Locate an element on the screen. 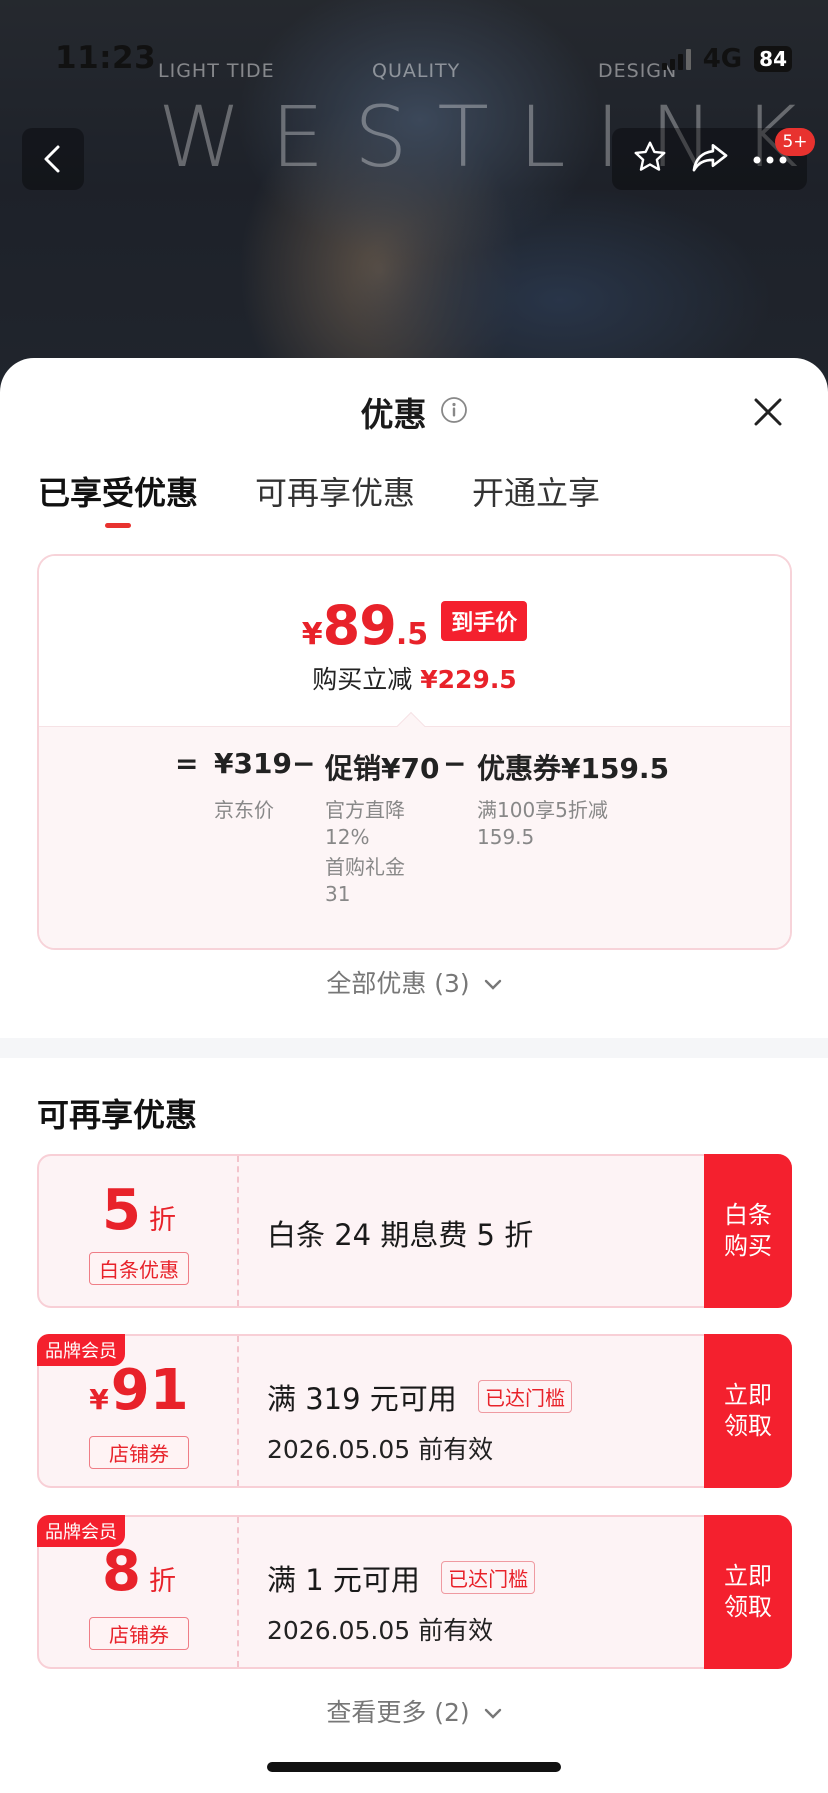 The width and height of the screenshot is (828, 1793). price-integer: 89 is located at coordinates (359, 625).